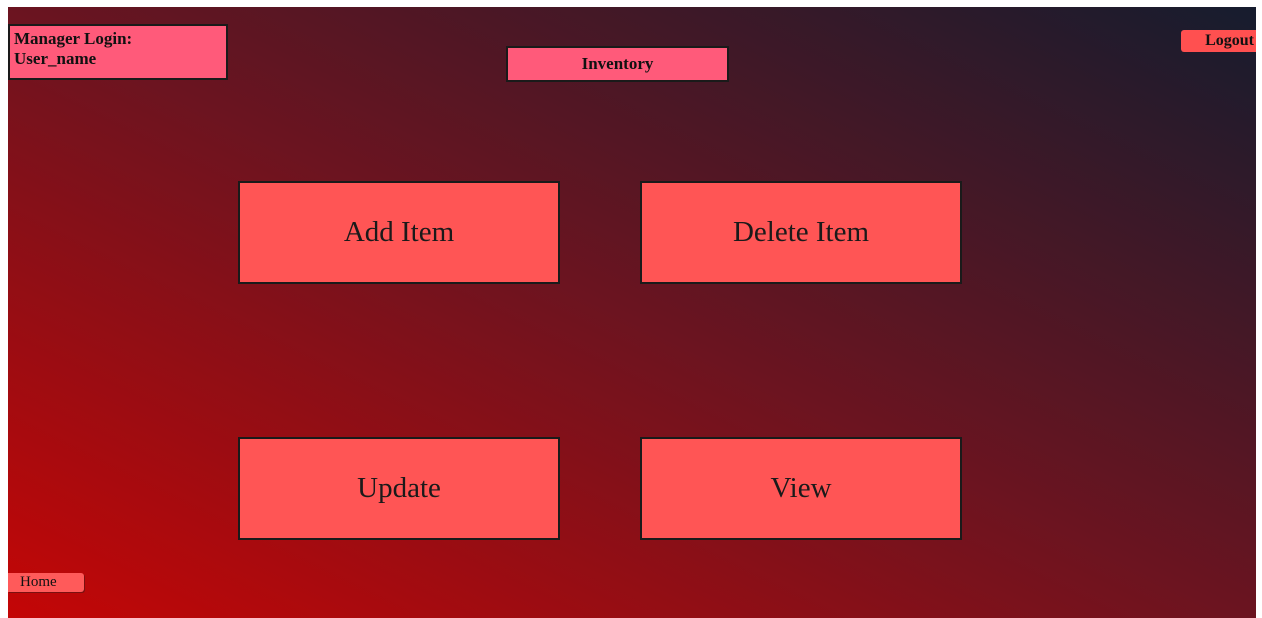 The height and width of the screenshot is (618, 1262). I want to click on update-button: Update, so click(399, 488).